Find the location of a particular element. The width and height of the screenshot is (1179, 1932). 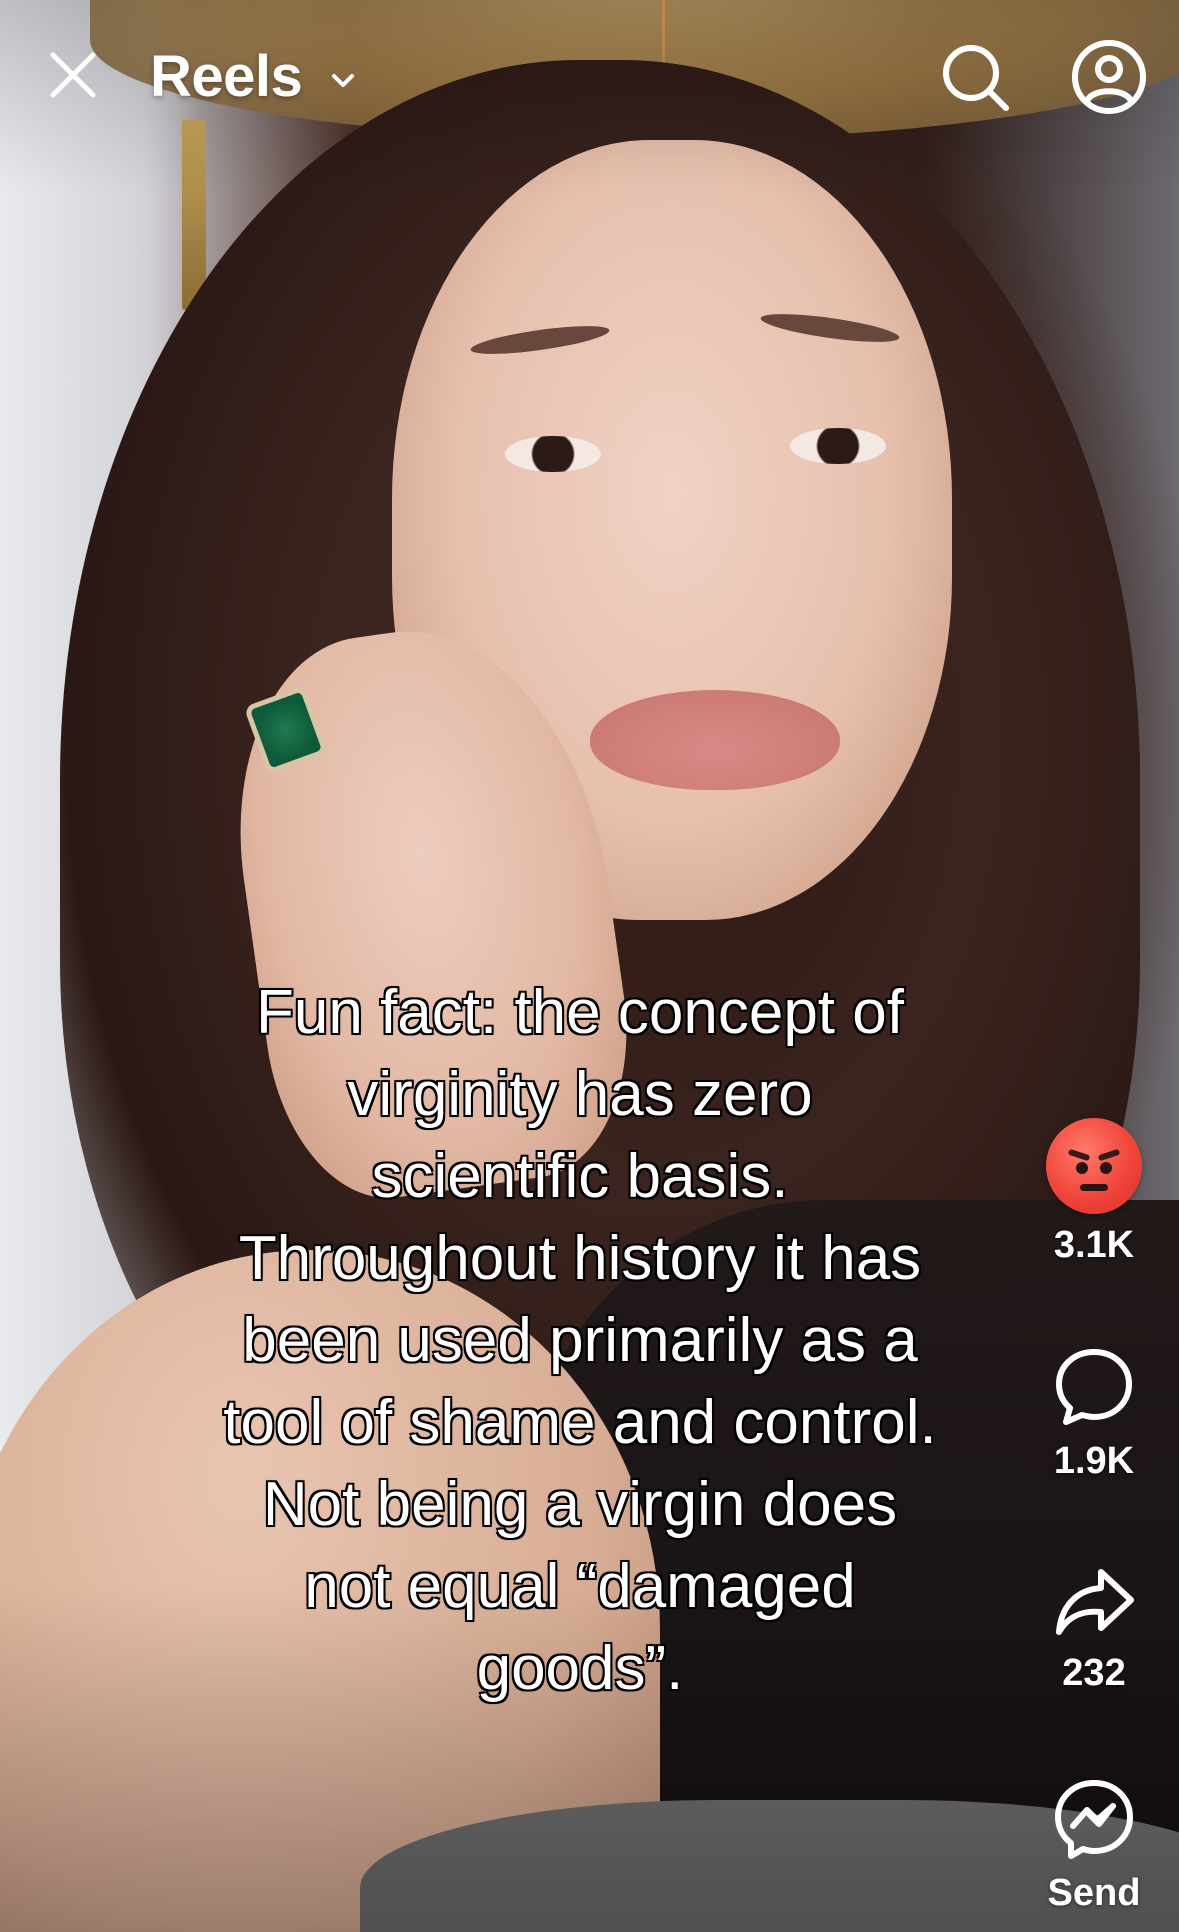

caption-line: goods”. is located at coordinates (580, 1668).